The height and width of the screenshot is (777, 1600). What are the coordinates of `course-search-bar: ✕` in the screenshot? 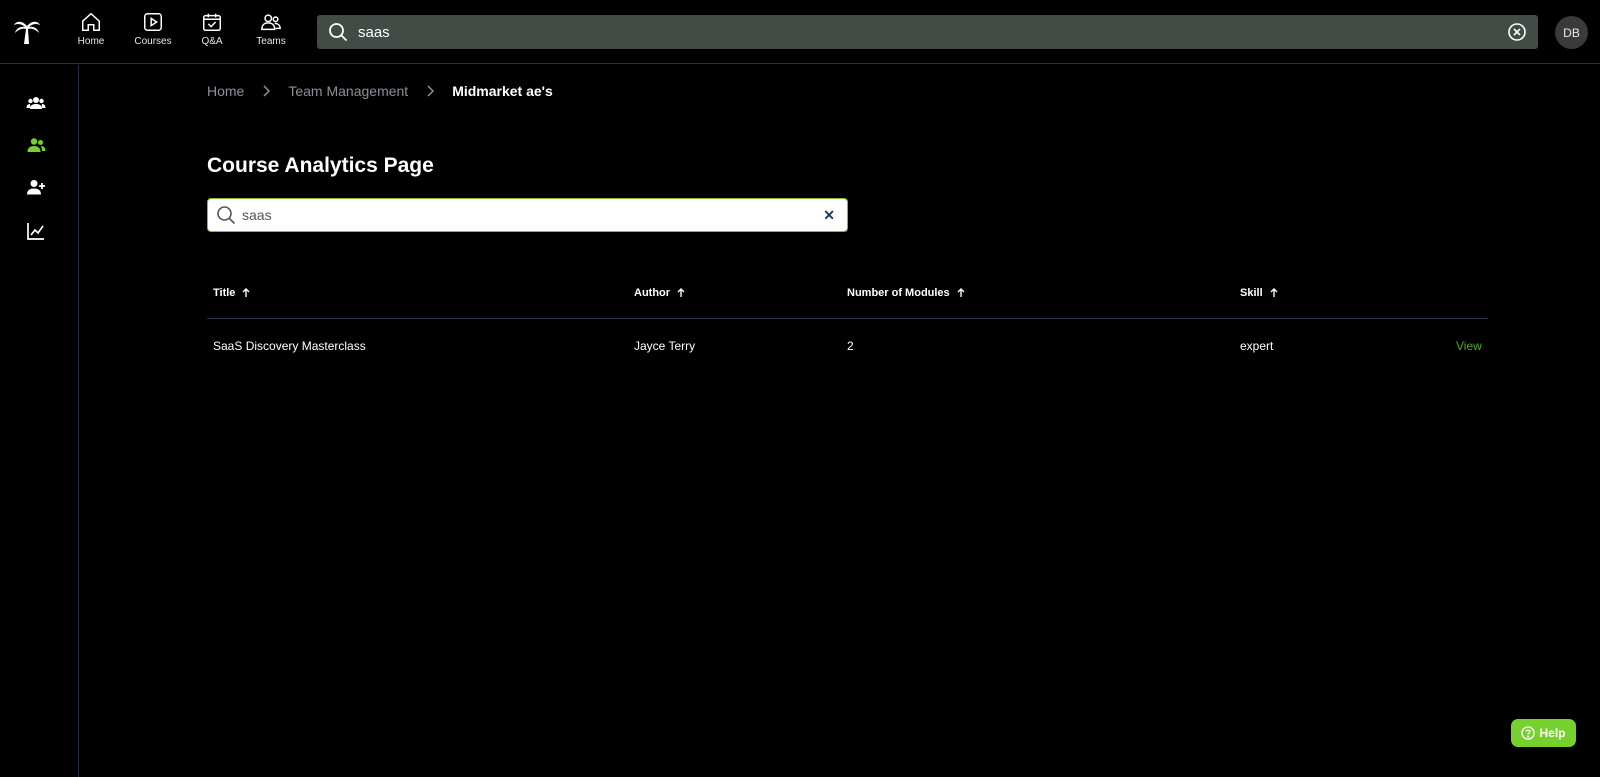 It's located at (527, 215).